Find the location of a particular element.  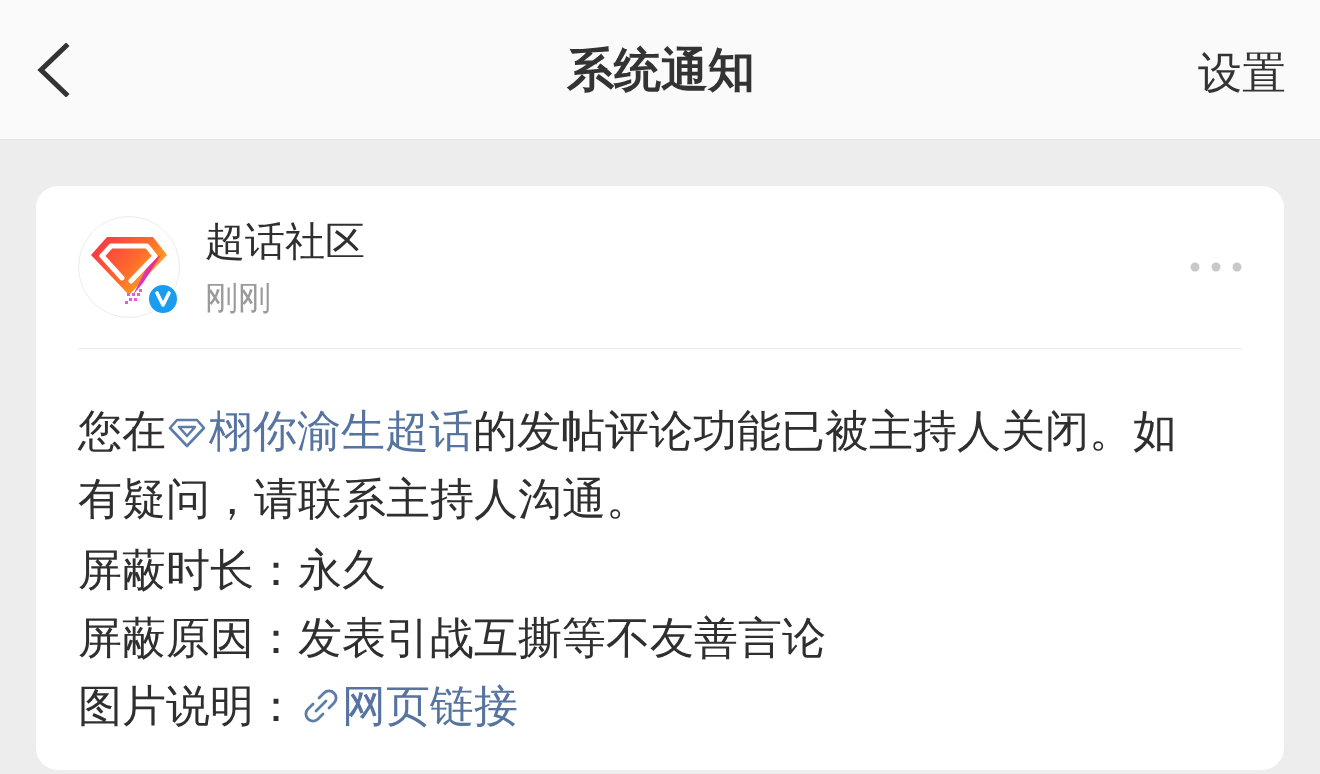

notification-message: 您在 栩你渝生超话的发帖评论功能已被主持人关闭。如有疑问，请联系主持人沟通。 is located at coordinates (628, 465).